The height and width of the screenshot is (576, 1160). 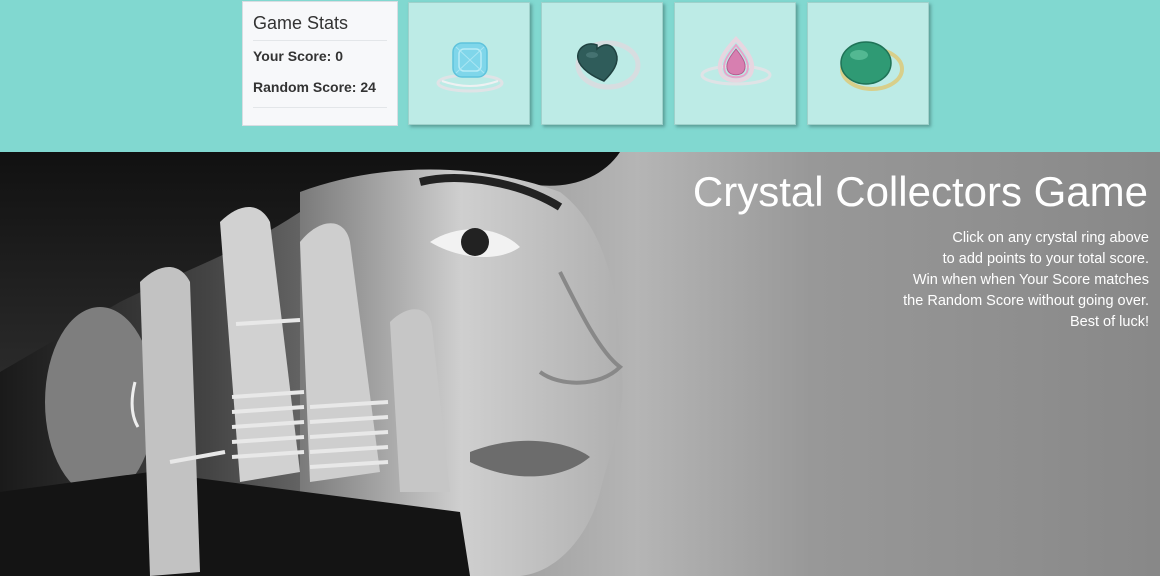 What do you see at coordinates (320, 26) in the screenshot?
I see `game-stats-title: Game Stats` at bounding box center [320, 26].